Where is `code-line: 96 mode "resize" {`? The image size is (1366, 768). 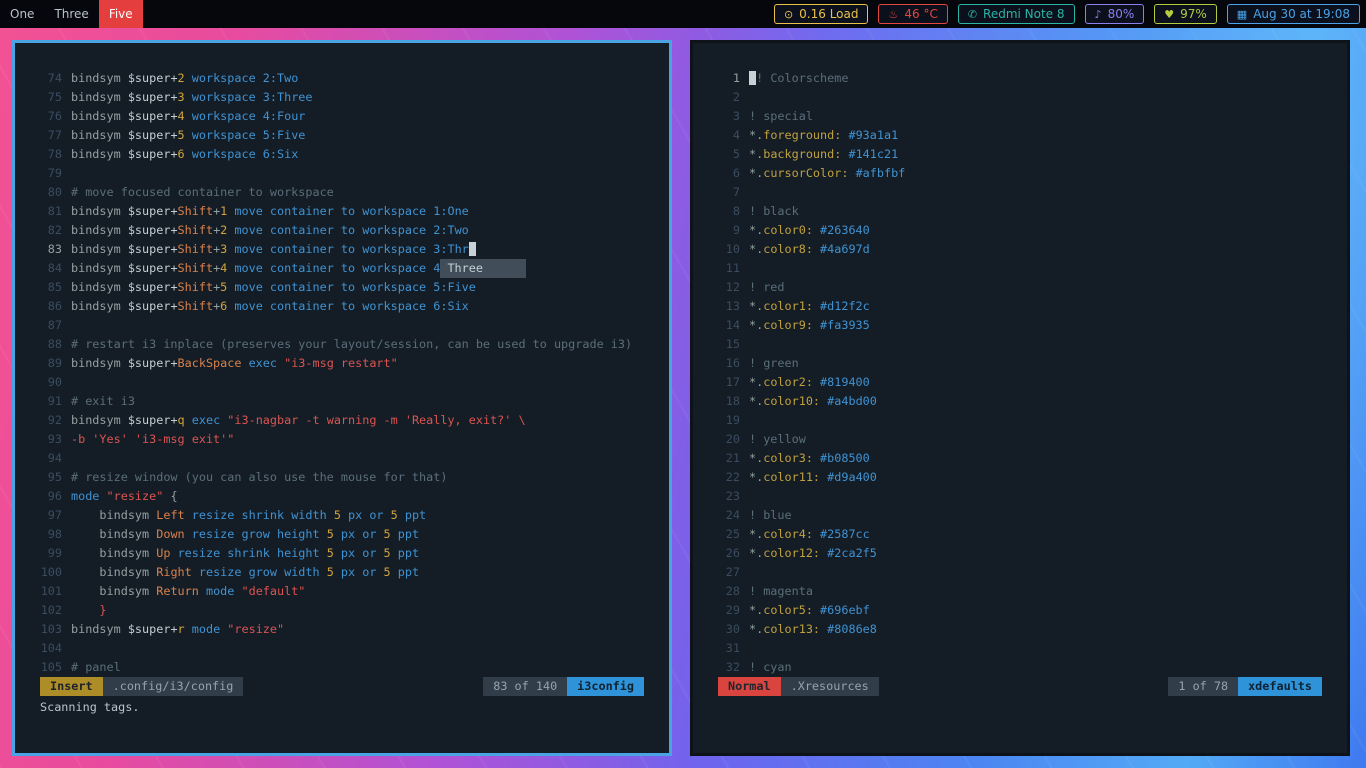
code-line: 96 mode "resize" { is located at coordinates (342, 496).